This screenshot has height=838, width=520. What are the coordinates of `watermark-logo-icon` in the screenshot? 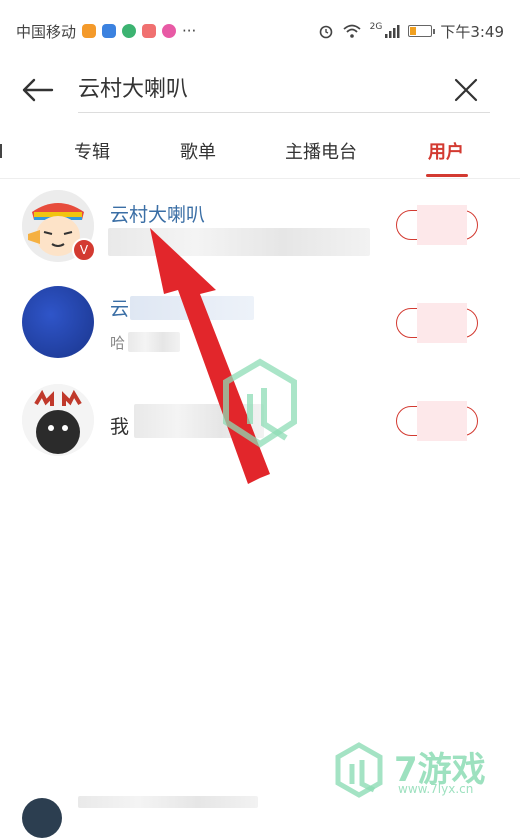 It's located at (260, 403).